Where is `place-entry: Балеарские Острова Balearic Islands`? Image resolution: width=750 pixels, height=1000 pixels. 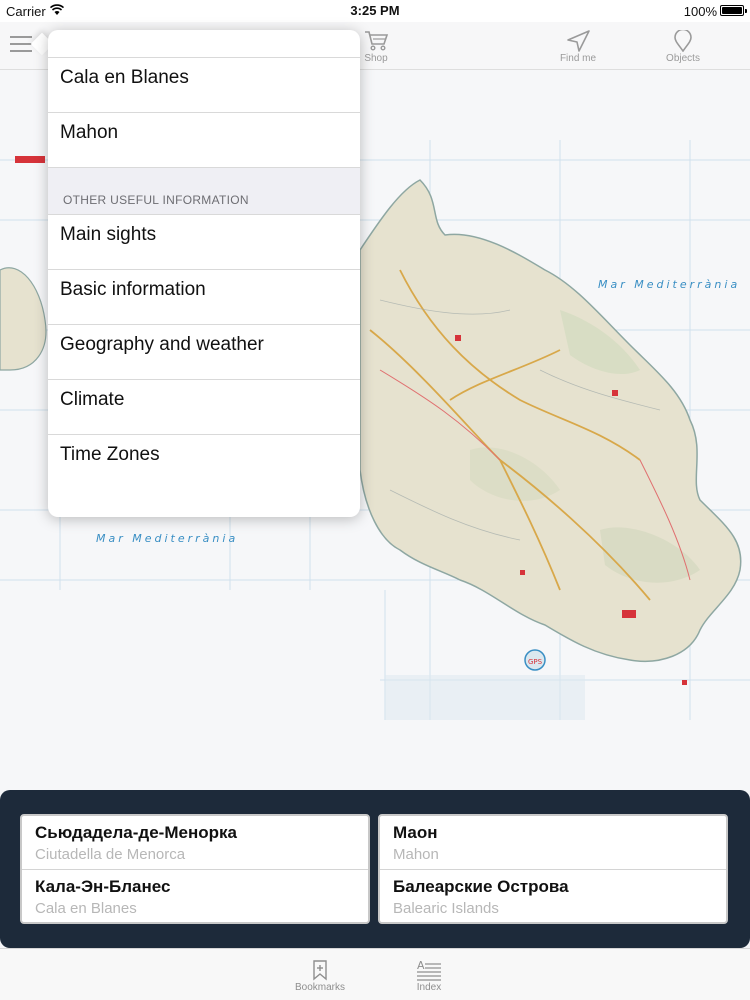 place-entry: Балеарские Острова Balearic Islands is located at coordinates (553, 897).